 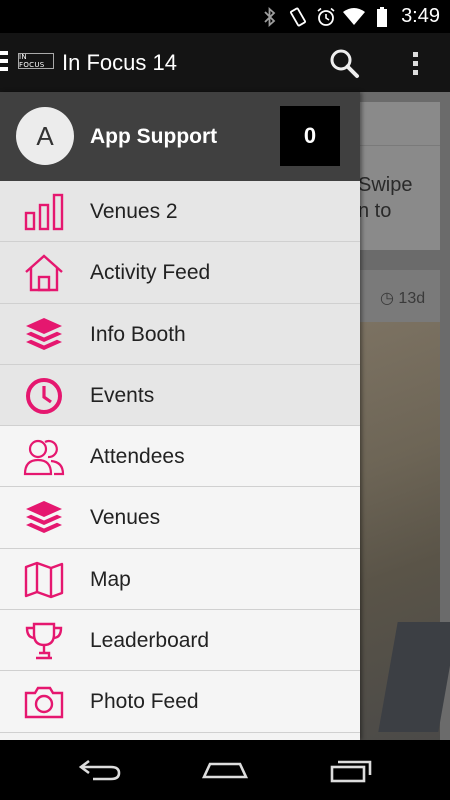 What do you see at coordinates (122, 395) in the screenshot?
I see `menu-label: Events` at bounding box center [122, 395].